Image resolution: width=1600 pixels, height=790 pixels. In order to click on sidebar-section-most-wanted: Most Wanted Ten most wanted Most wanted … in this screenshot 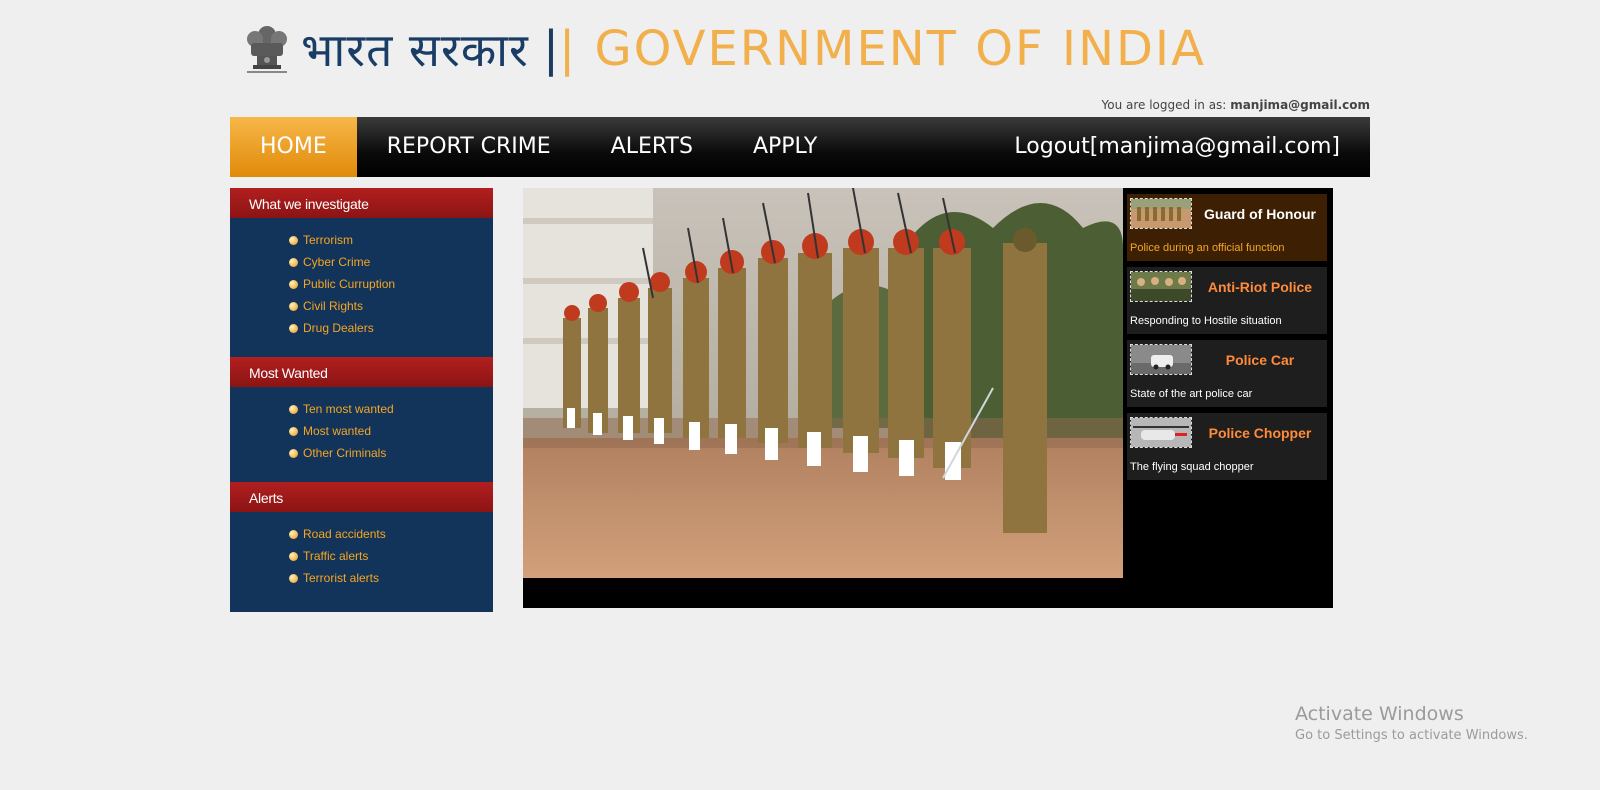, I will do `click(361, 419)`.